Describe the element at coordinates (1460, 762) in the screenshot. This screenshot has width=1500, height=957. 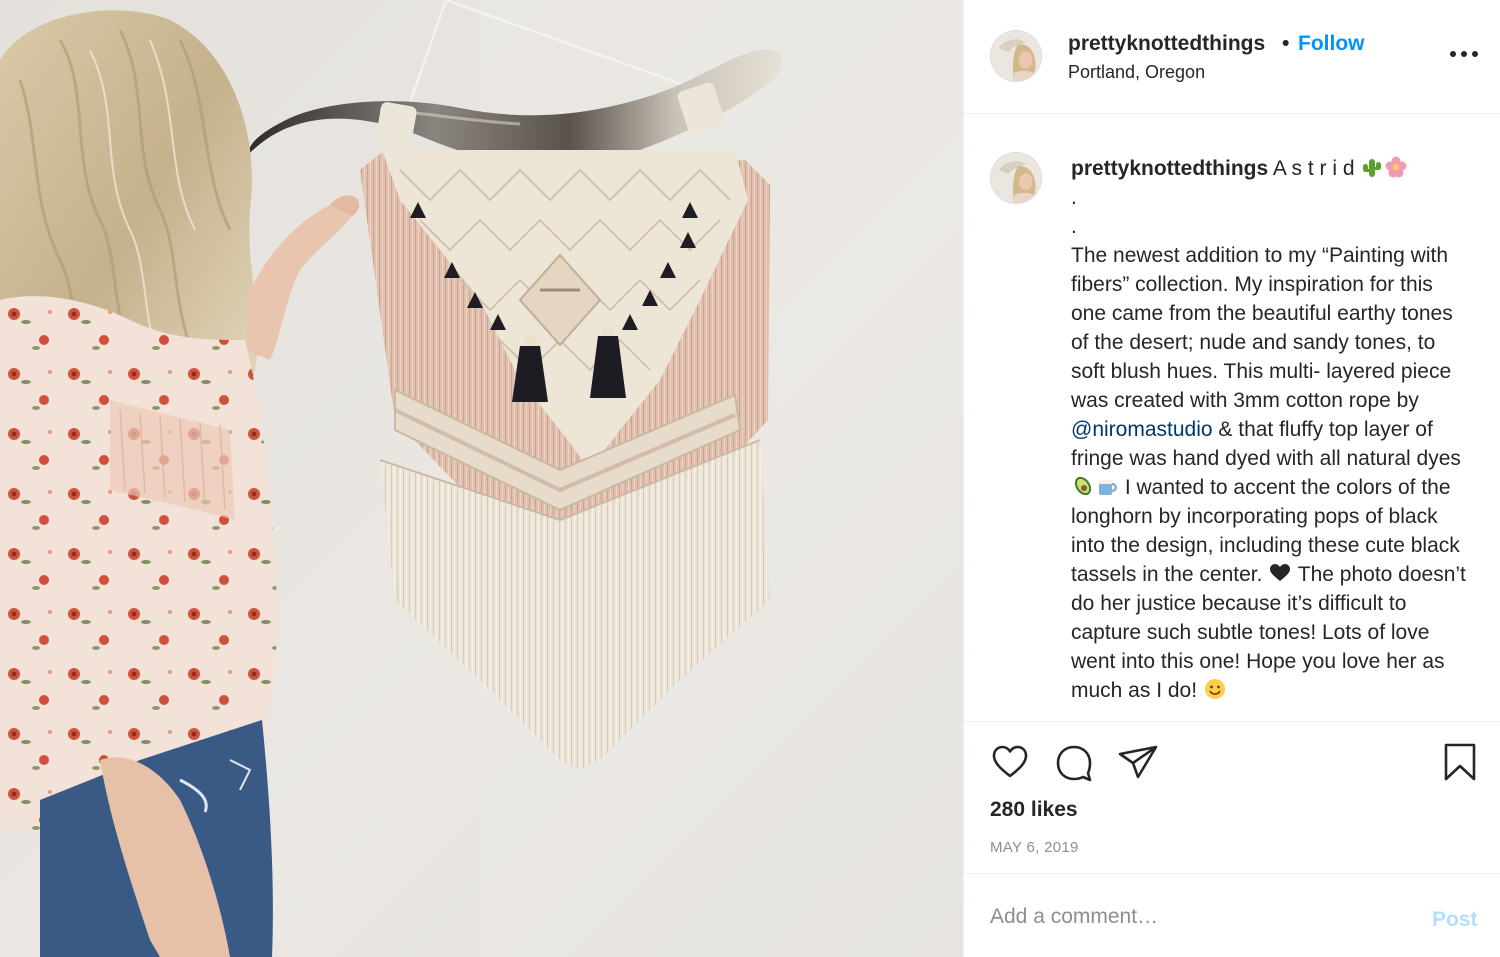
I see `bookmark-icon` at that location.